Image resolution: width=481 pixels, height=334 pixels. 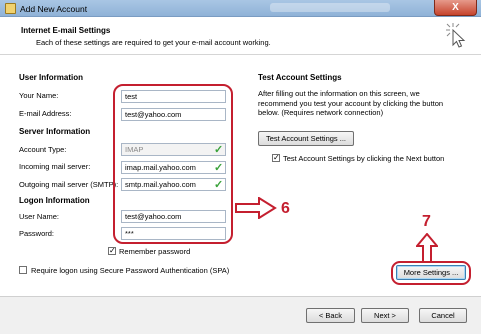 I want to click on arrow-up-icon, so click(x=427, y=248).